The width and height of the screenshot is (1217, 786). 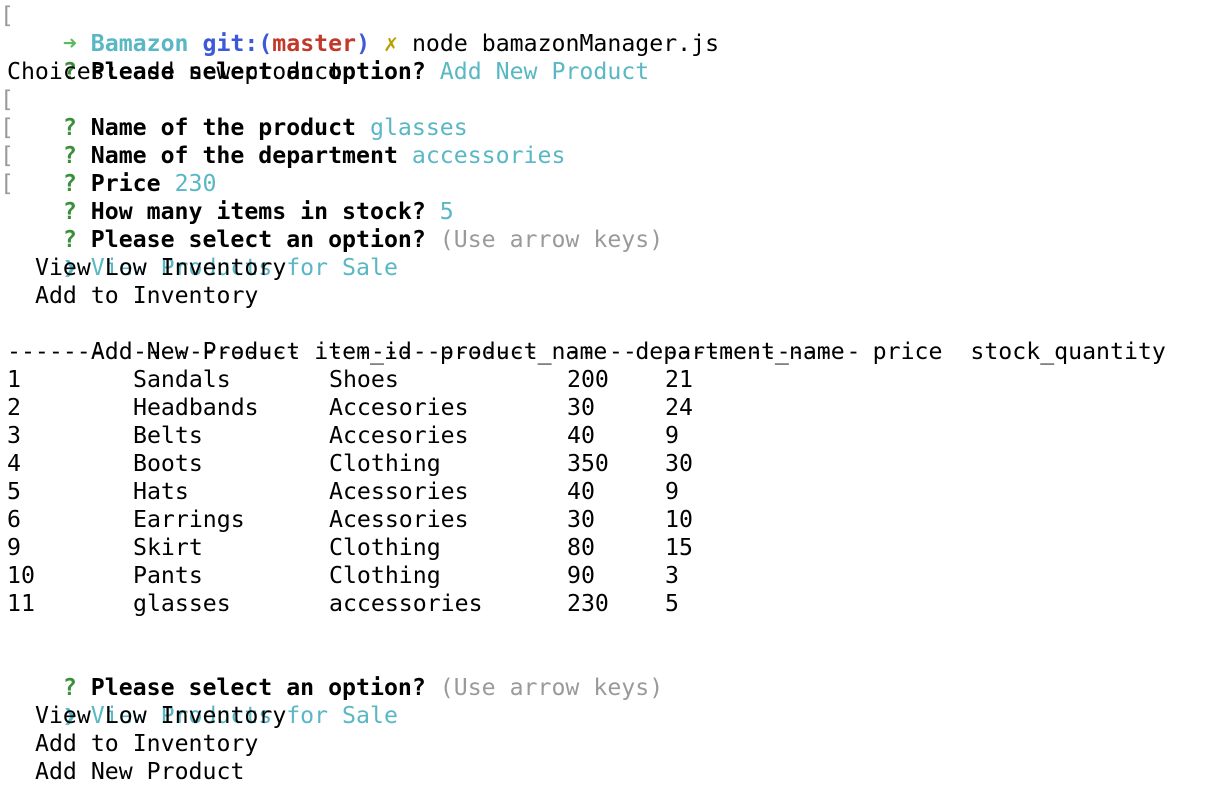 What do you see at coordinates (679, 463) in the screenshot?
I see `cell-stock-quantity: 30` at bounding box center [679, 463].